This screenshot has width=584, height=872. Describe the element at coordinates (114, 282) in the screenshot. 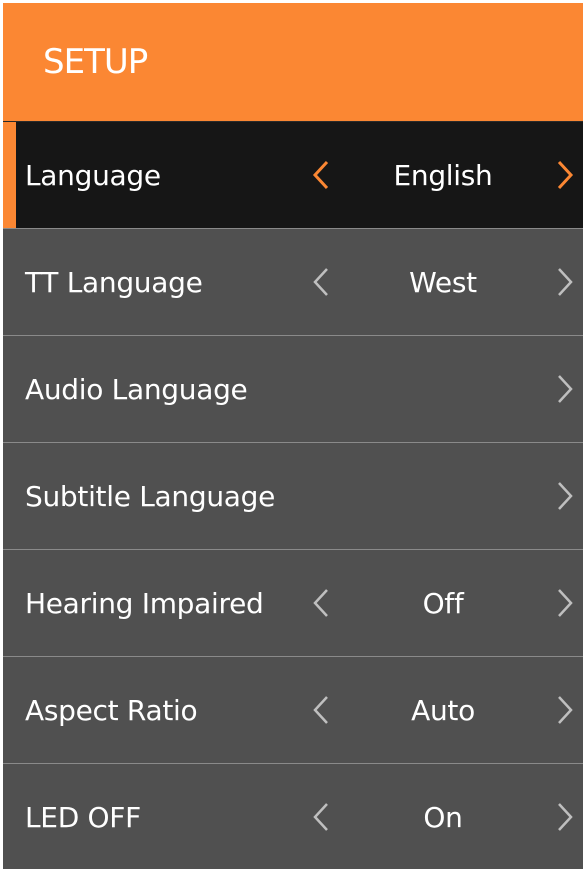

I see `menu-item-label: TT Language` at that location.